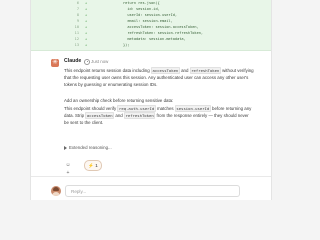 The height and width of the screenshot is (240, 320). Describe the element at coordinates (68, 168) in the screenshot. I see `add-reaction-icon: ☺+` at that location.